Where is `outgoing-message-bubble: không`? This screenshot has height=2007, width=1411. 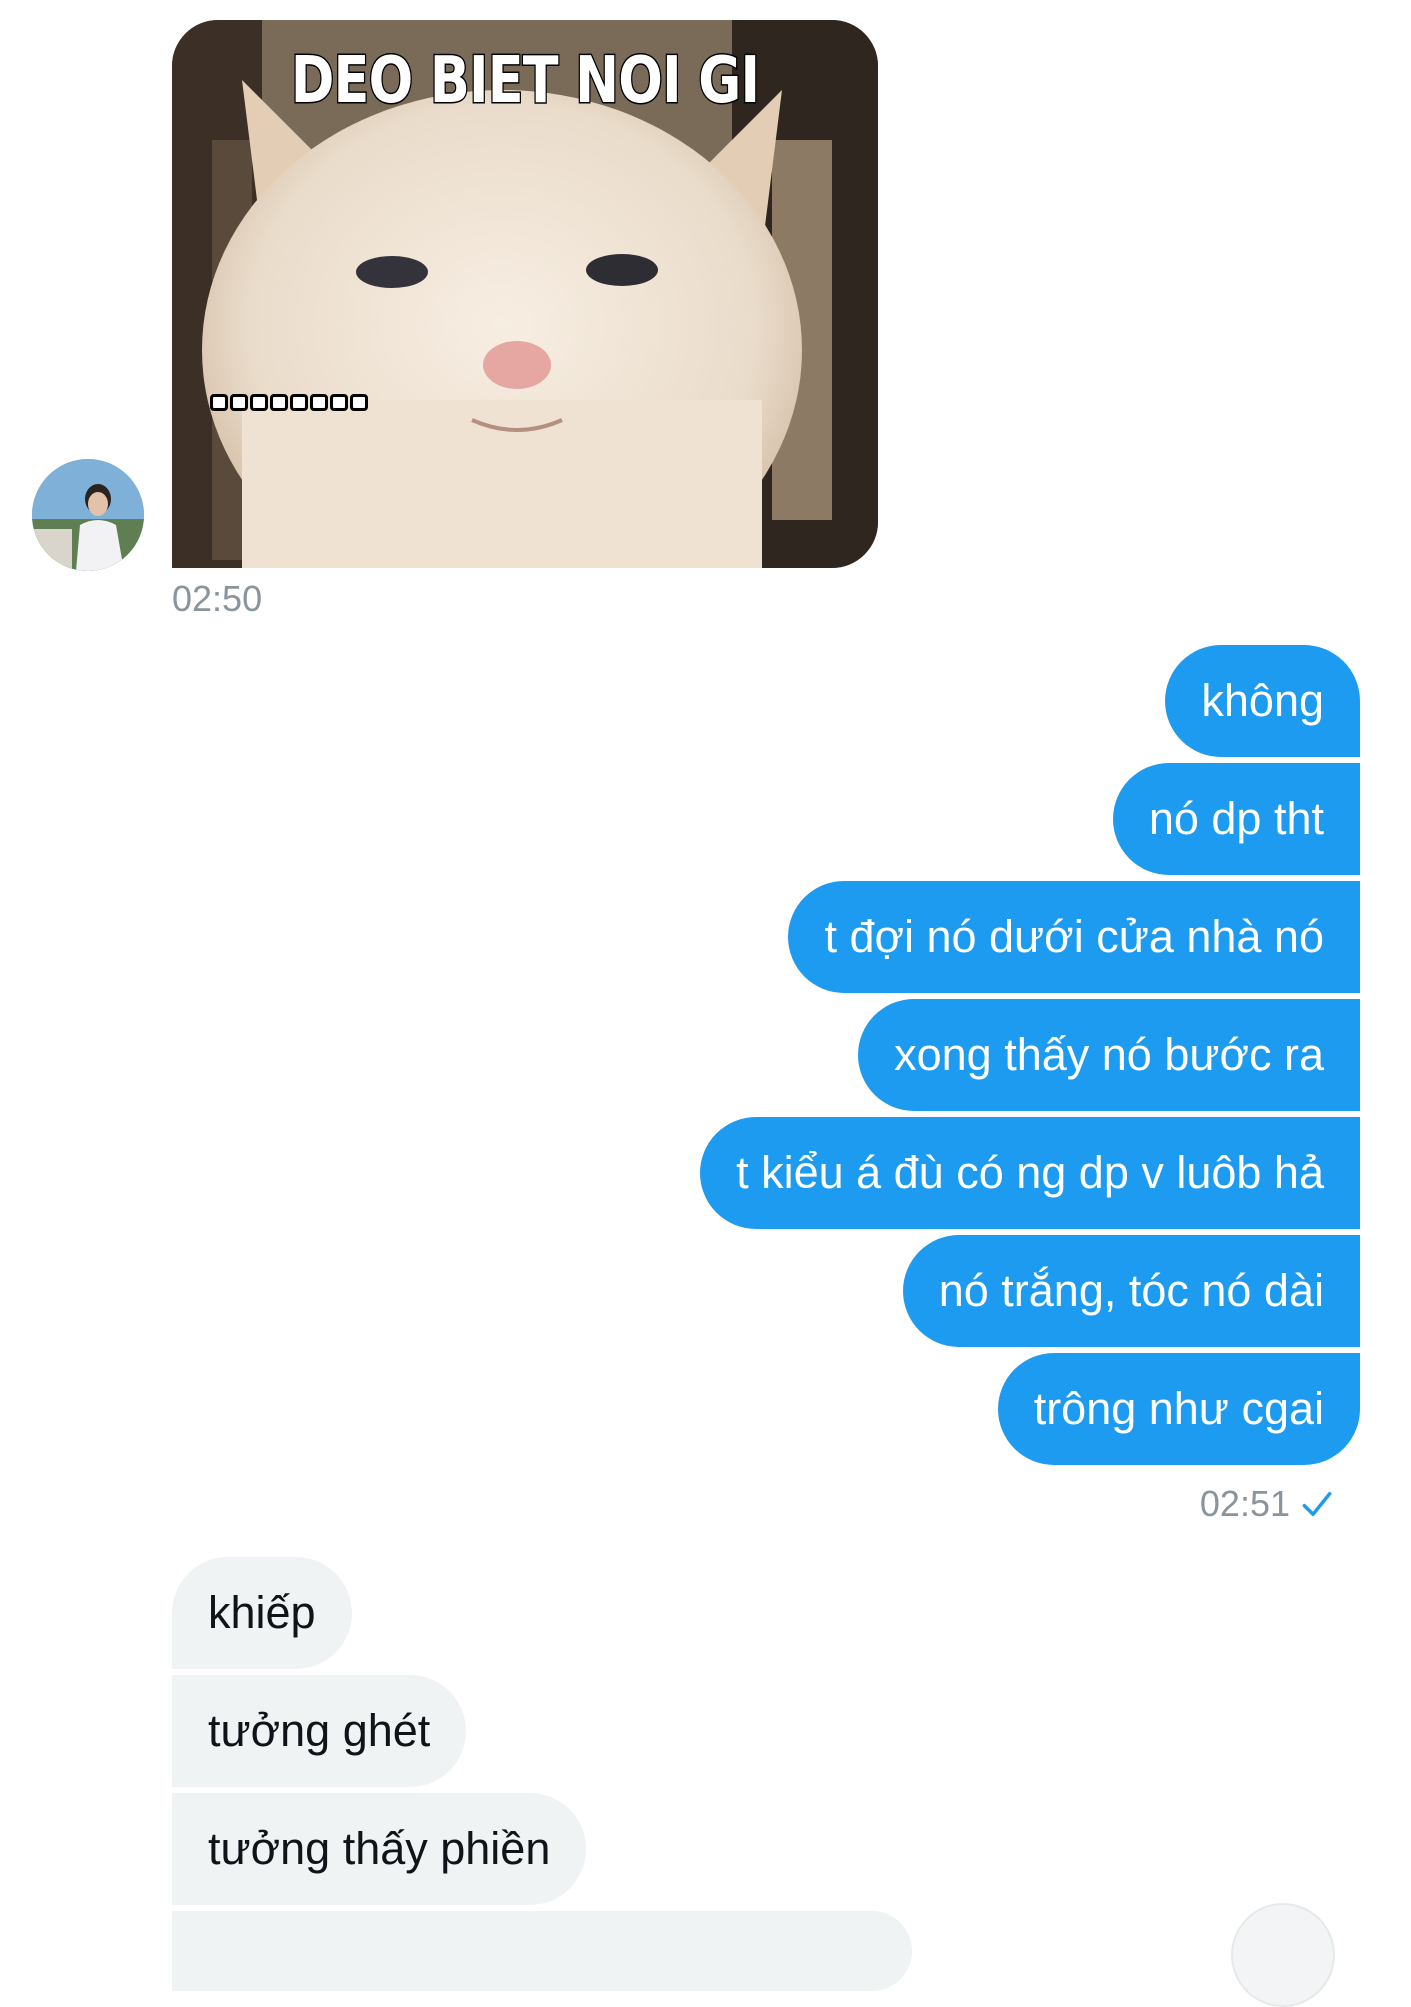 outgoing-message-bubble: không is located at coordinates (1262, 701).